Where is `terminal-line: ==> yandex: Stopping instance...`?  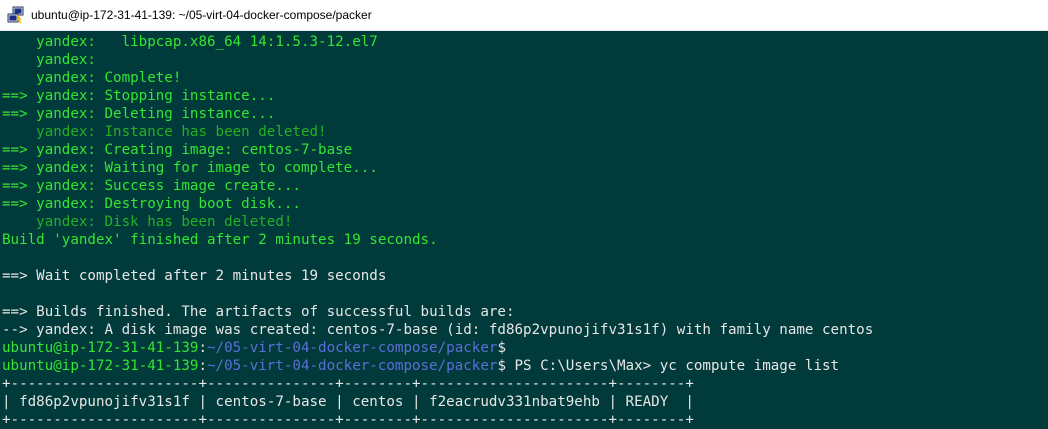
terminal-line: ==> yandex: Stopping instance... is located at coordinates (525, 96).